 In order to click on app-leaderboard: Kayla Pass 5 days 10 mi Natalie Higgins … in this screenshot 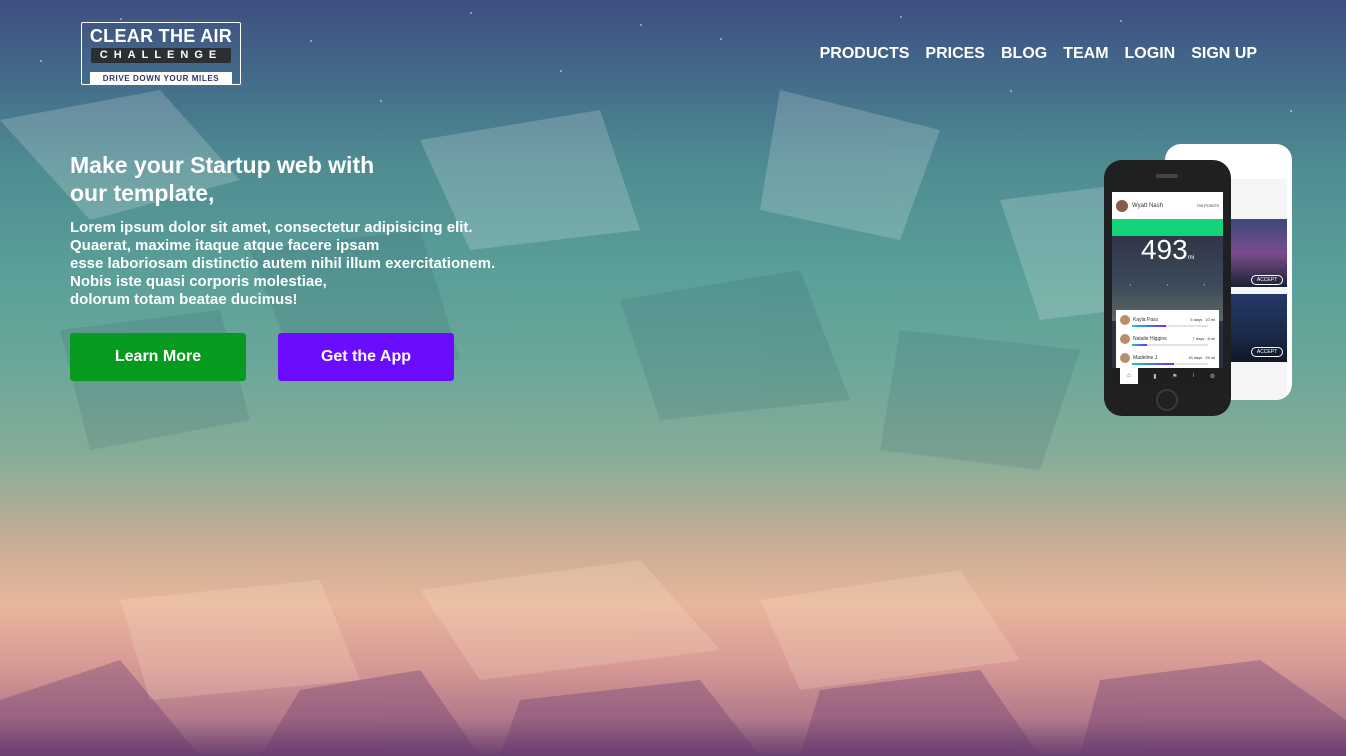, I will do `click(1167, 339)`.